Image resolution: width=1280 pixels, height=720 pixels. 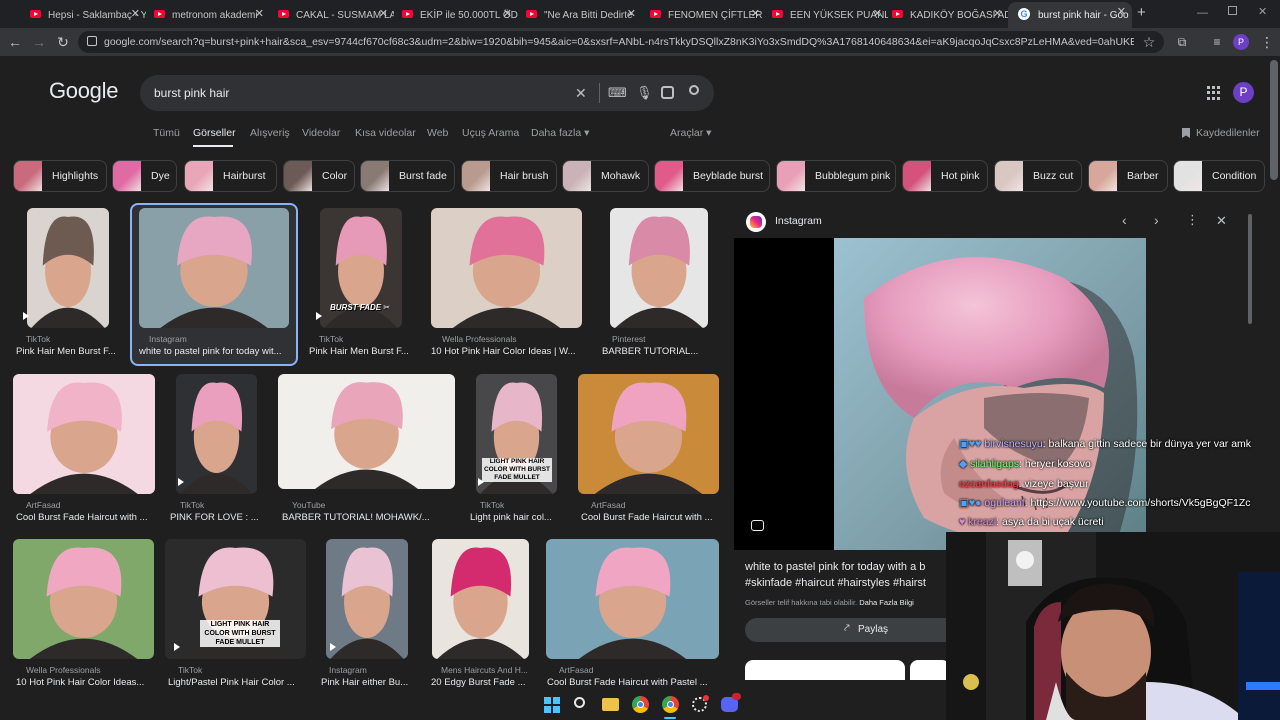 I want to click on menu-icon: ⋮, so click(x=1267, y=43).